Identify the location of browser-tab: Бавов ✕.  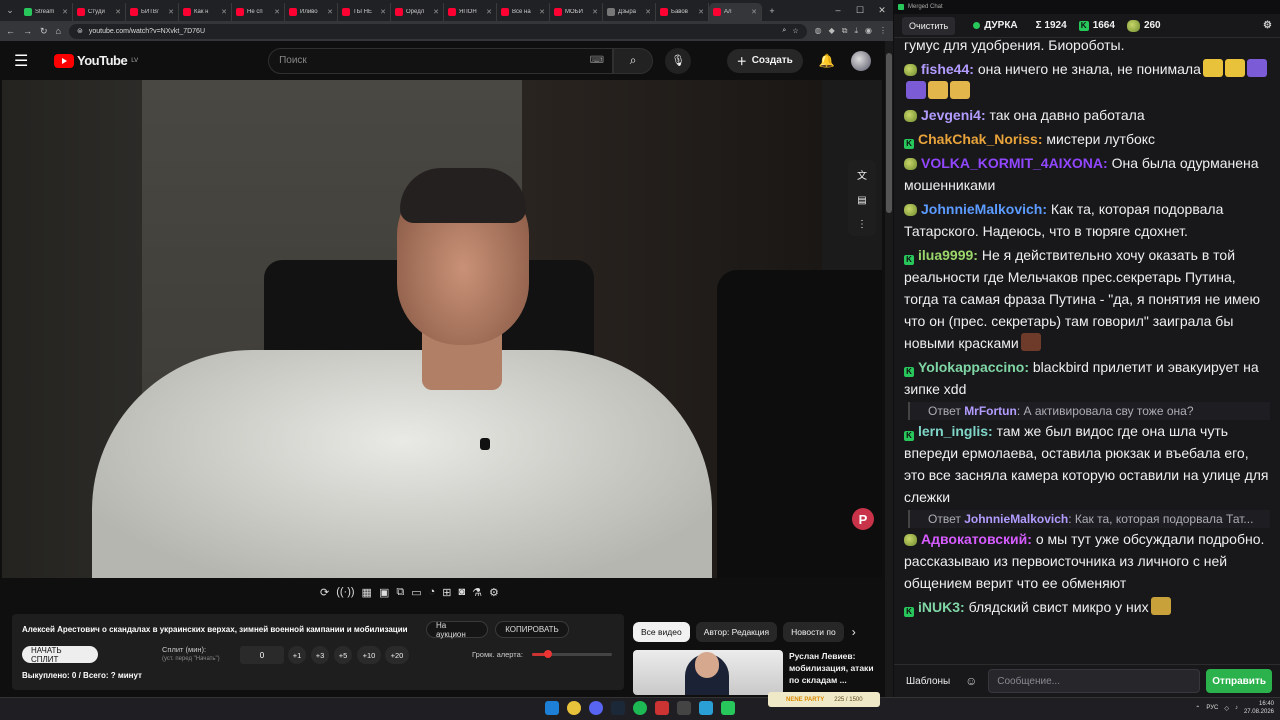
(682, 12).